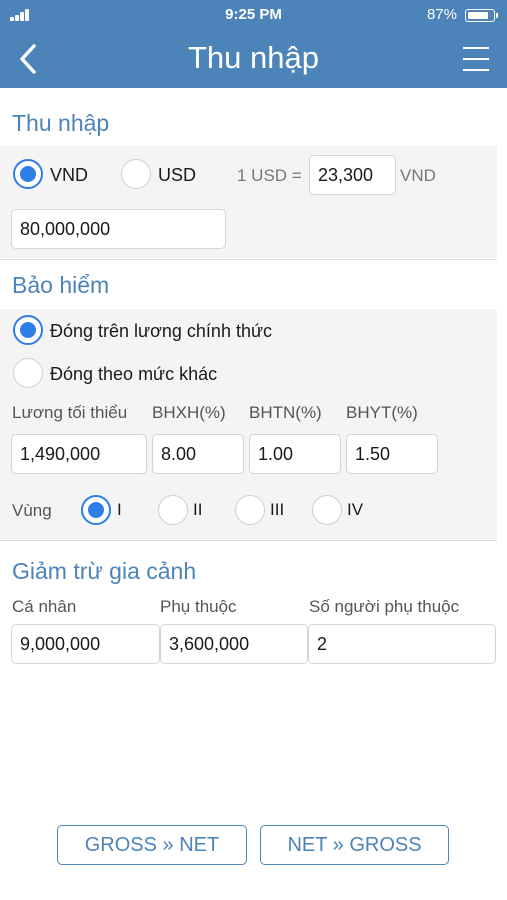 This screenshot has width=507, height=900. I want to click on deduction-section-title: Giảm trừ gia cảnh, so click(104, 571).